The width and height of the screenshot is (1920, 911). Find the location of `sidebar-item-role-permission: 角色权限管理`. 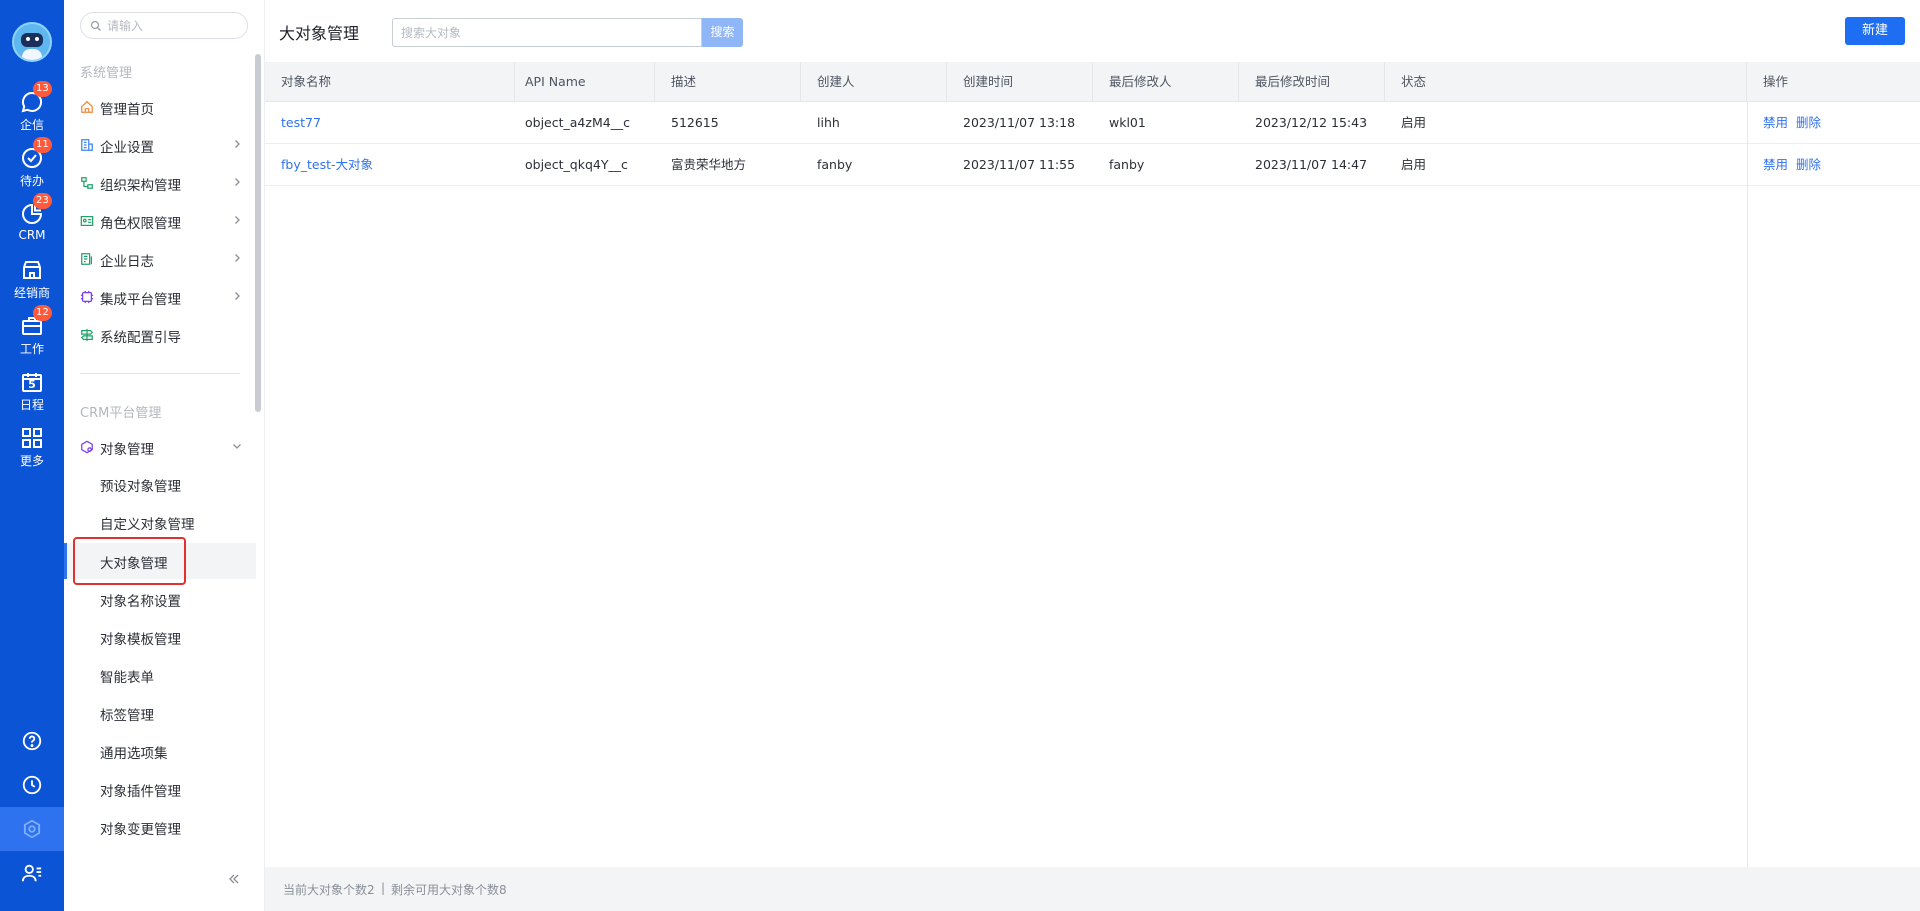

sidebar-item-role-permission: 角色权限管理 is located at coordinates (164, 221).